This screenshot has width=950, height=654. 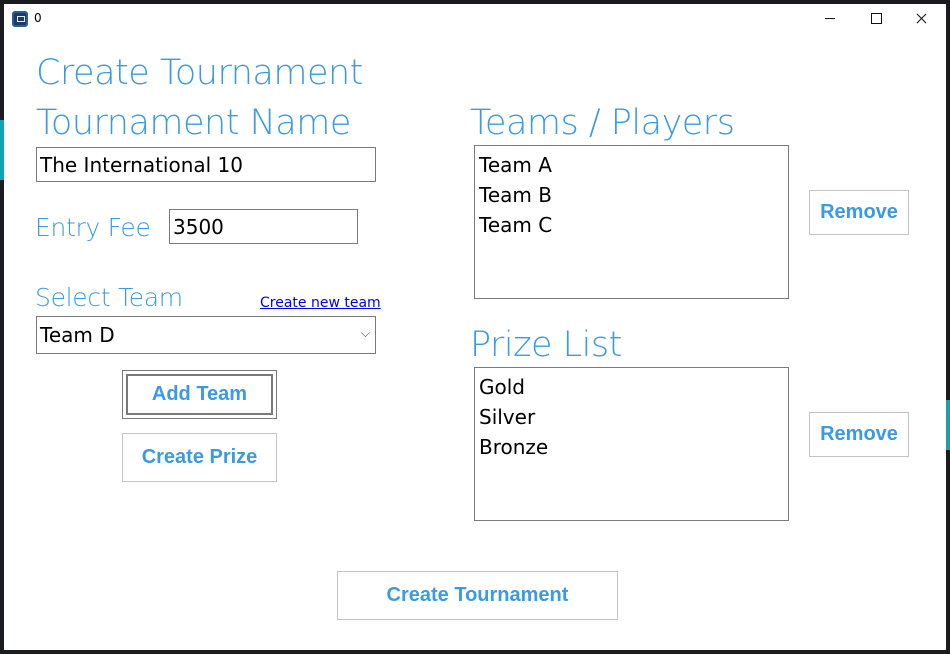 What do you see at coordinates (38, 18) in the screenshot?
I see `window-title: 0` at bounding box center [38, 18].